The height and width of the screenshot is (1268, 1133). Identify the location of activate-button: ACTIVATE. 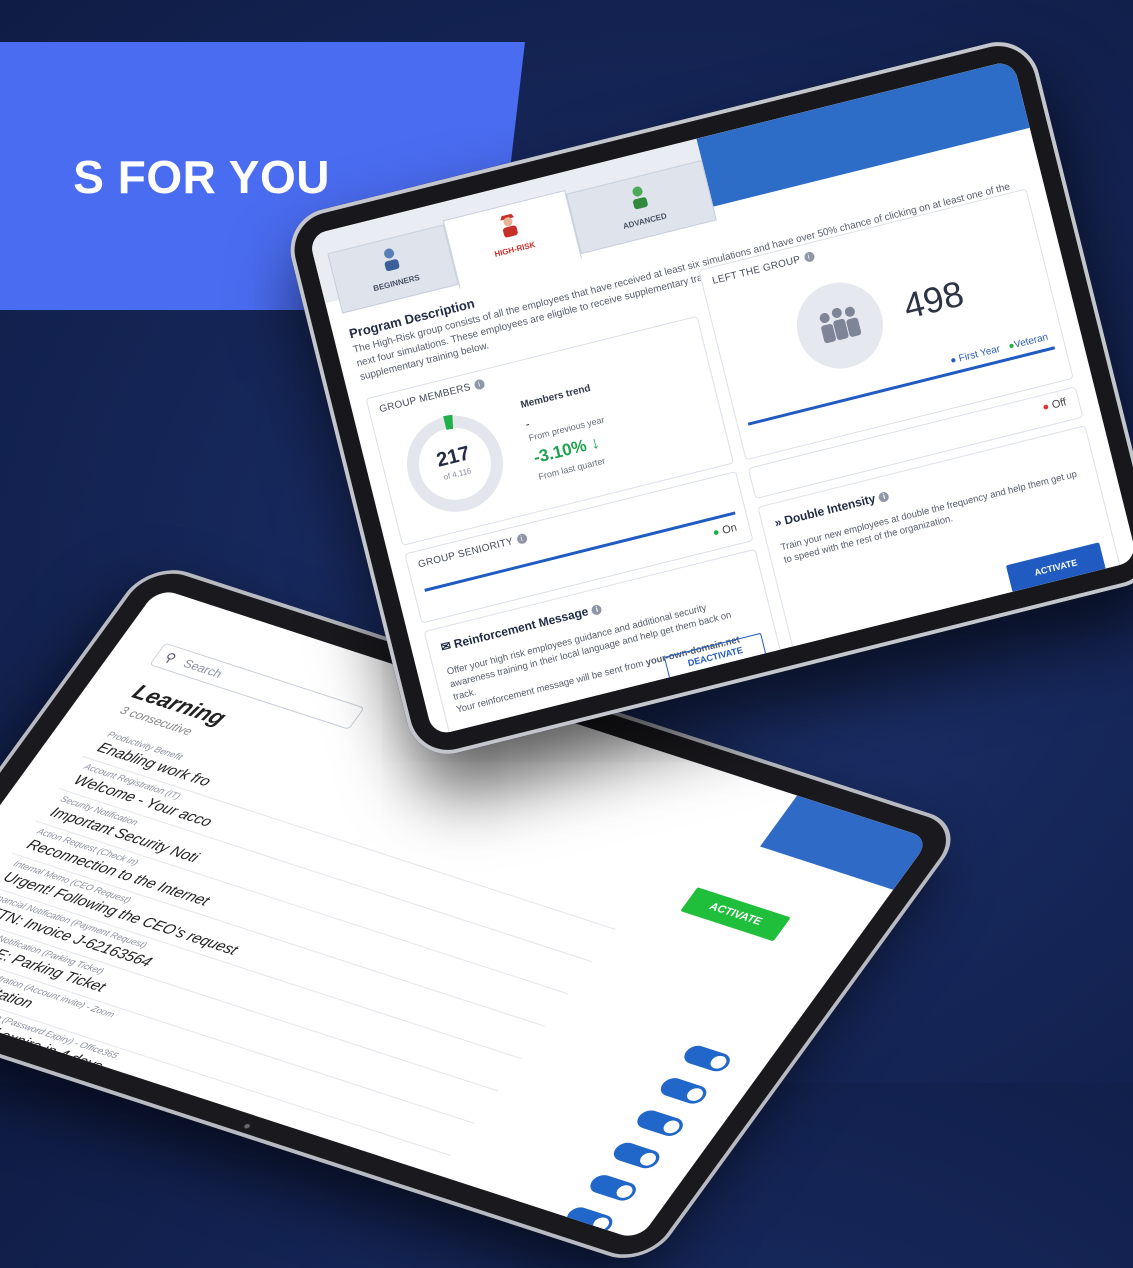
(735, 914).